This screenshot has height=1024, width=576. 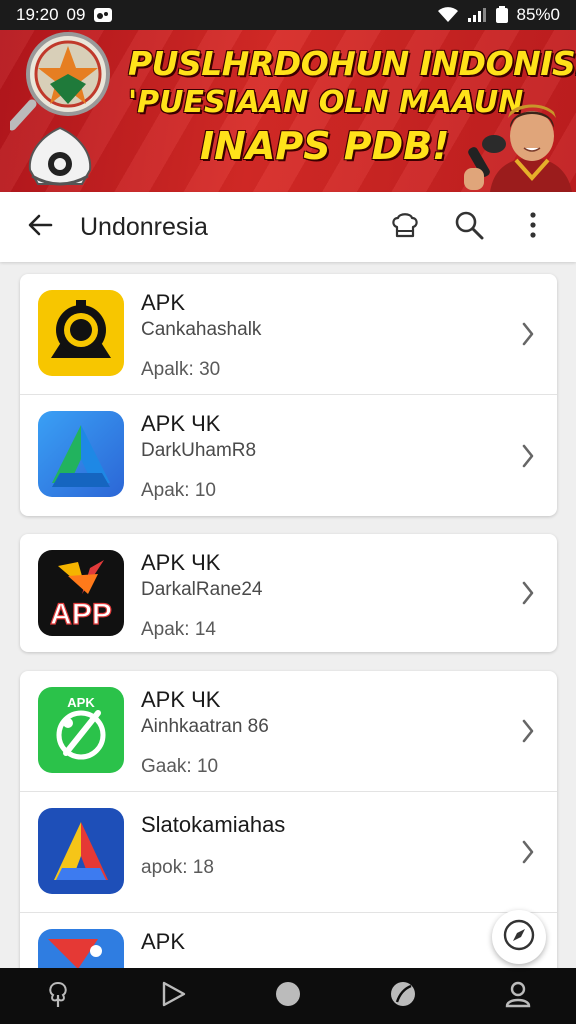 I want to click on app-meta: Apak: 14, so click(x=178, y=629).